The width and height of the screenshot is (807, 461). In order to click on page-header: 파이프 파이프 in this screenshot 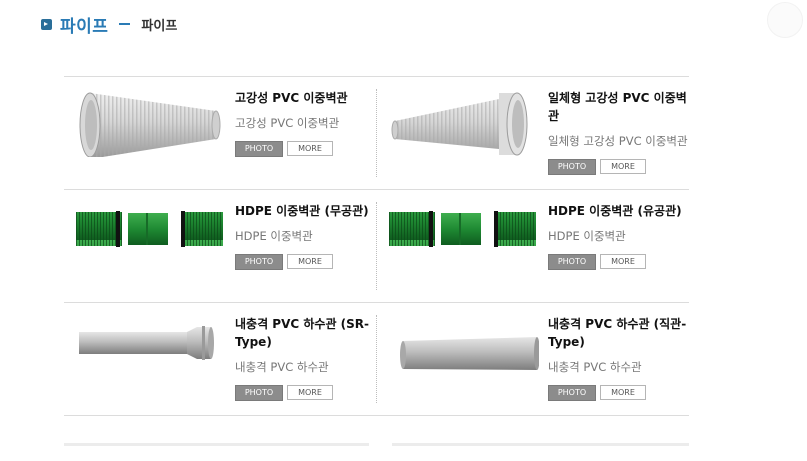, I will do `click(109, 24)`.